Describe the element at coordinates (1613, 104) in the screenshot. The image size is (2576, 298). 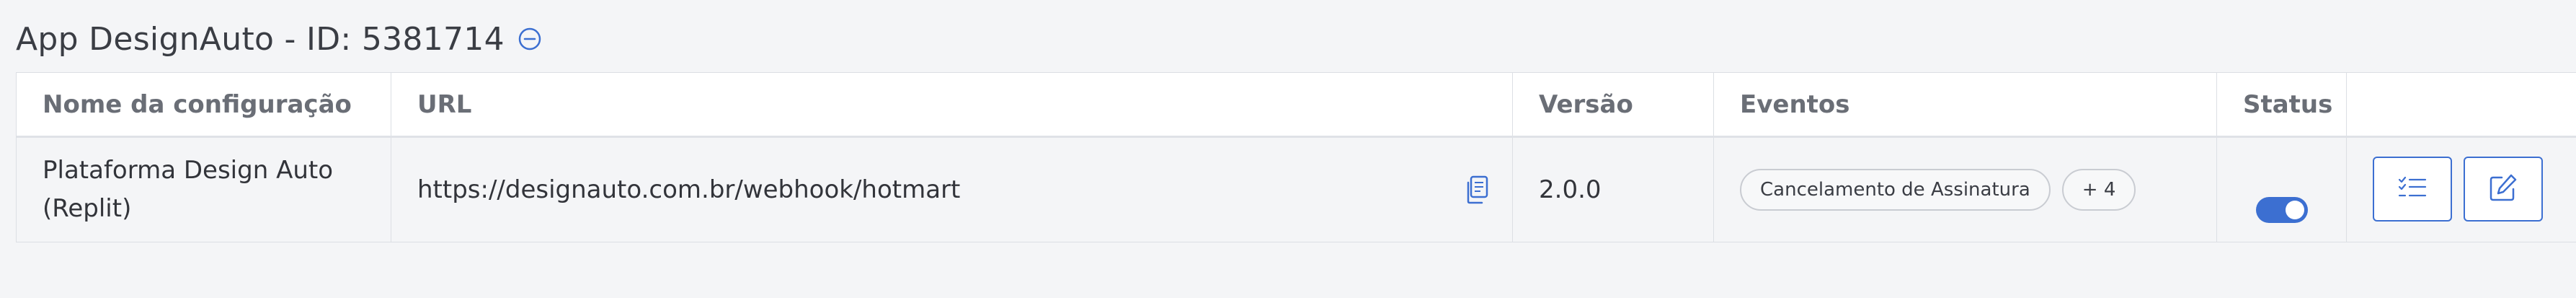
I see `column-header-version: Versão` at that location.